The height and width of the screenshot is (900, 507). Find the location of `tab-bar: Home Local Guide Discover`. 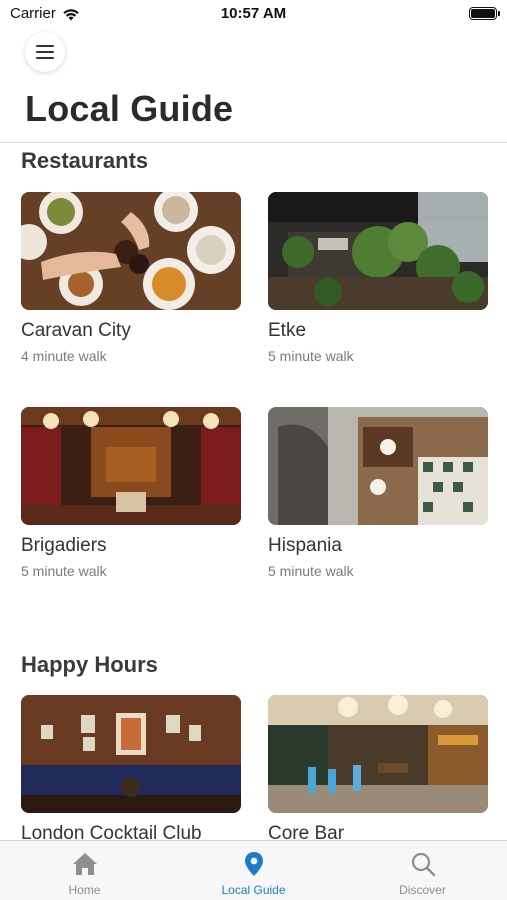

tab-bar: Home Local Guide Discover is located at coordinates (253, 870).